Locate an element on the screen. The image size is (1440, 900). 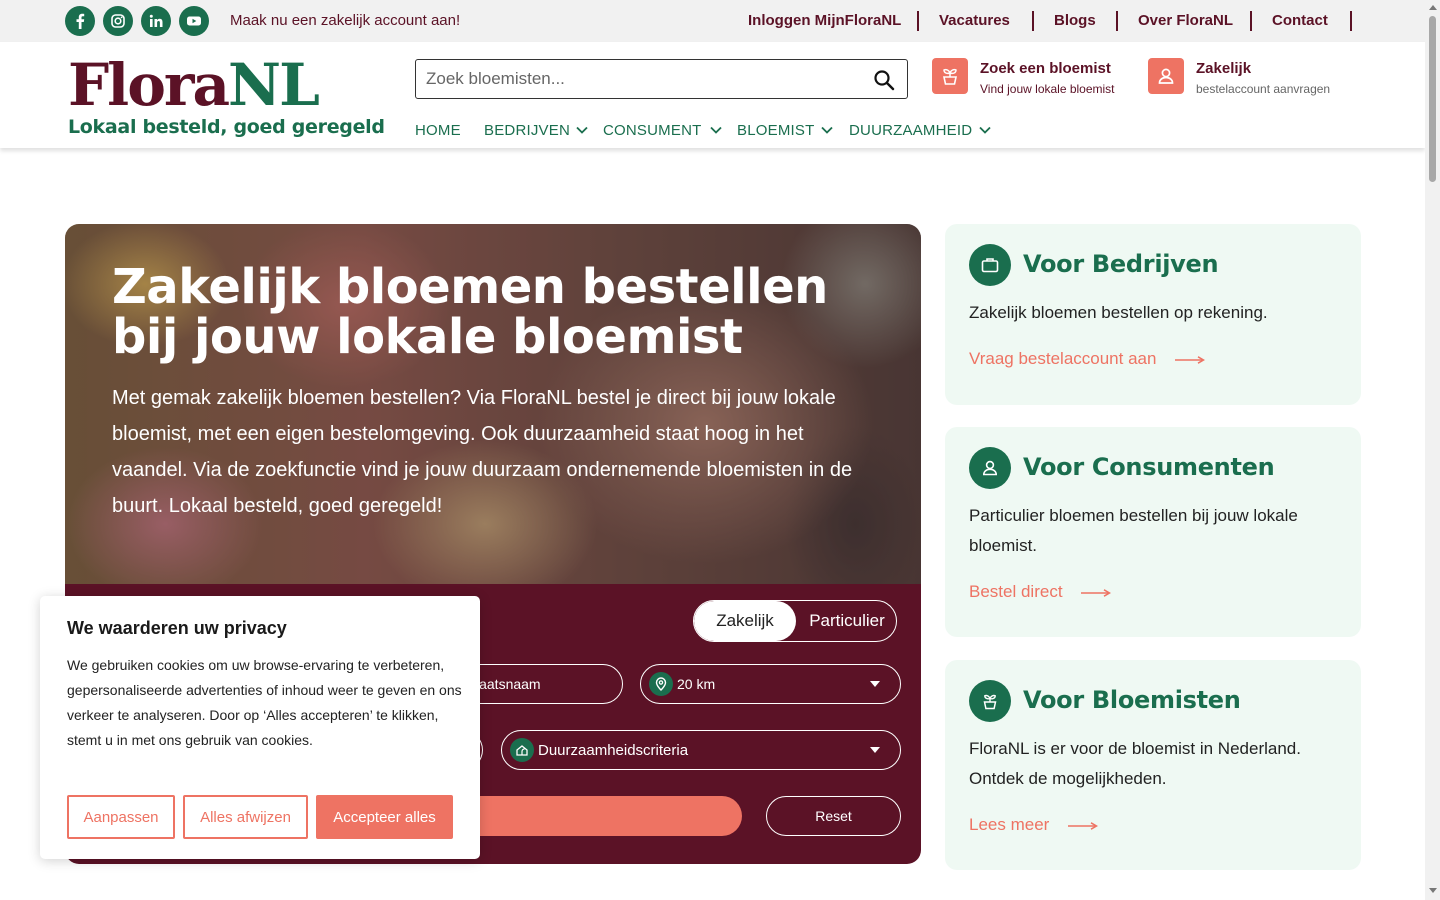
customer-type-toggle: Zakelijk Particulier is located at coordinates (795, 621).